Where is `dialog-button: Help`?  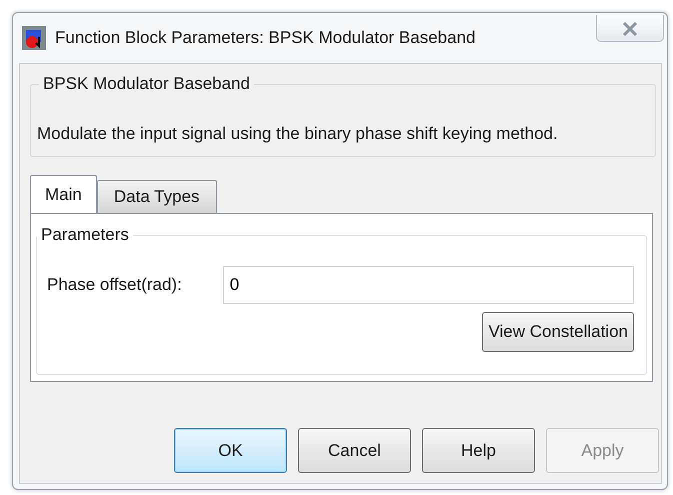 dialog-button: Help is located at coordinates (478, 450).